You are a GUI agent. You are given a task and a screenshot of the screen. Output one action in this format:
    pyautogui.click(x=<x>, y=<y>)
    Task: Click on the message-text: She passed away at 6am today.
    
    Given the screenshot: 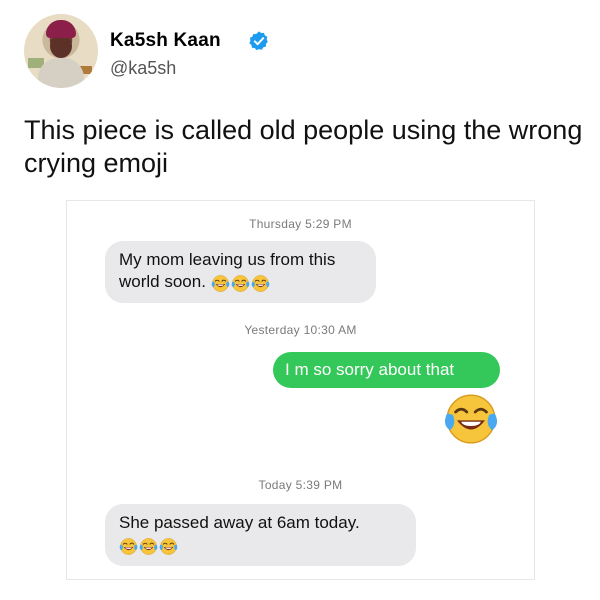 What is the action you would take?
    pyautogui.click(x=239, y=522)
    